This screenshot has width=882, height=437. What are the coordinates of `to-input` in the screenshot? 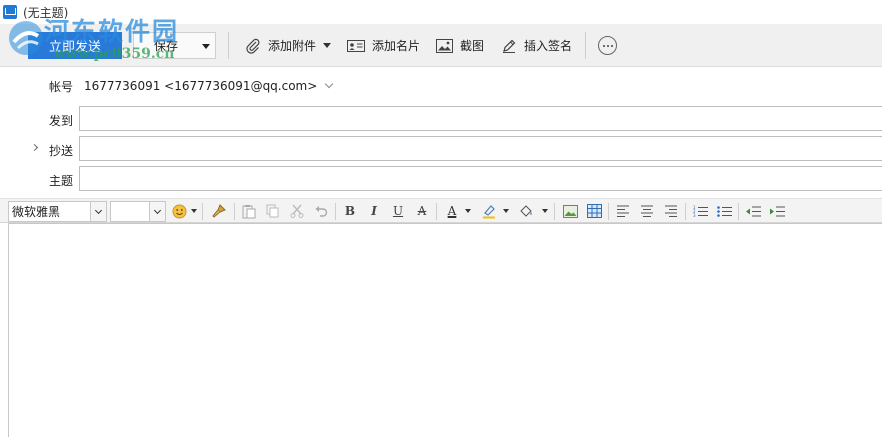 It's located at (480, 118).